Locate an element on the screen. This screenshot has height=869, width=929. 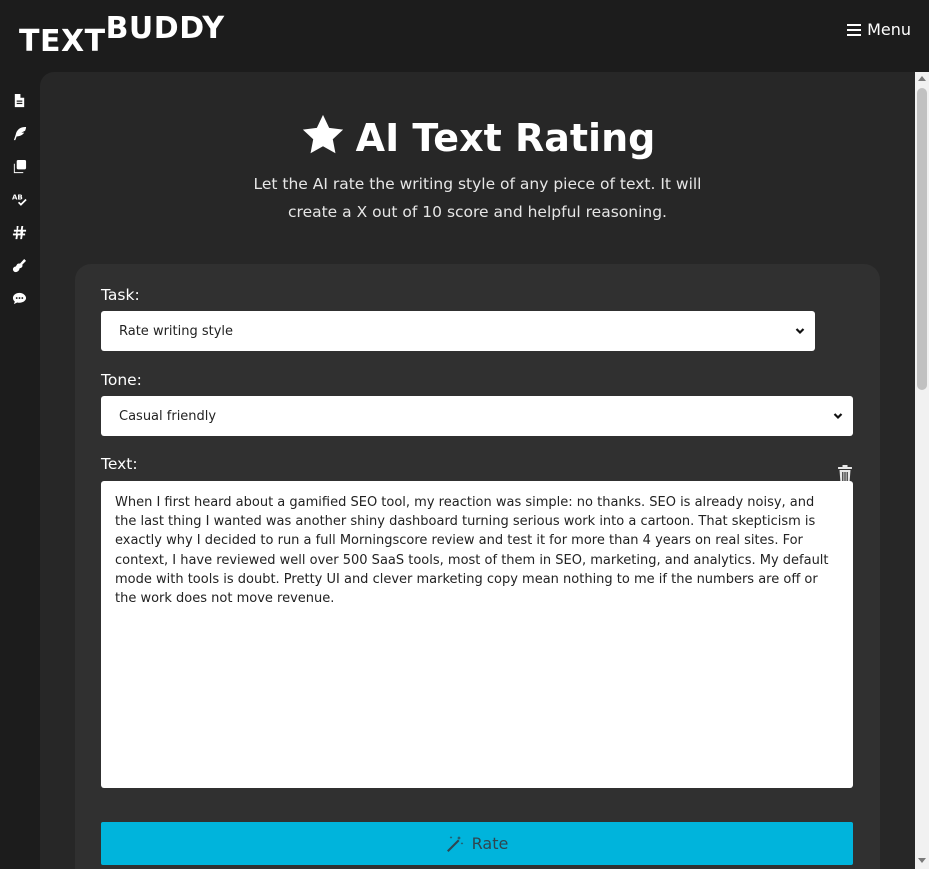
spellcheck-icon: AB is located at coordinates (19, 199).